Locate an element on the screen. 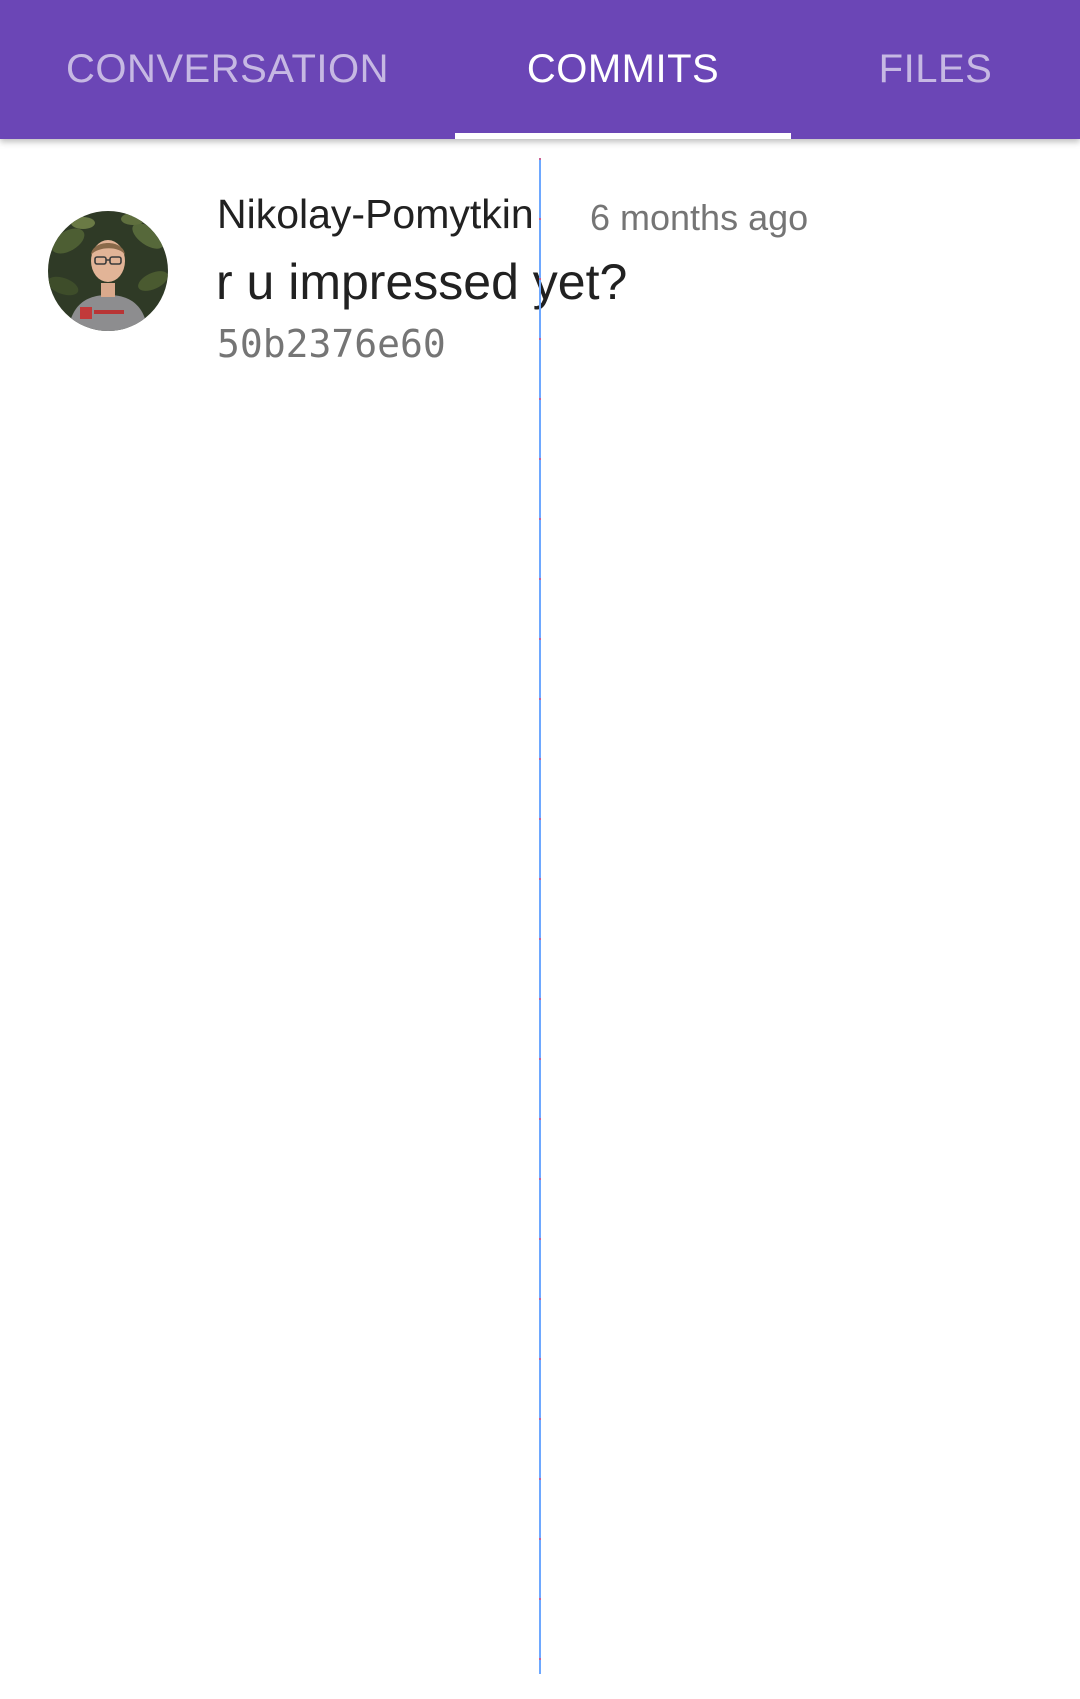  layout-guide-line is located at coordinates (540, 916).